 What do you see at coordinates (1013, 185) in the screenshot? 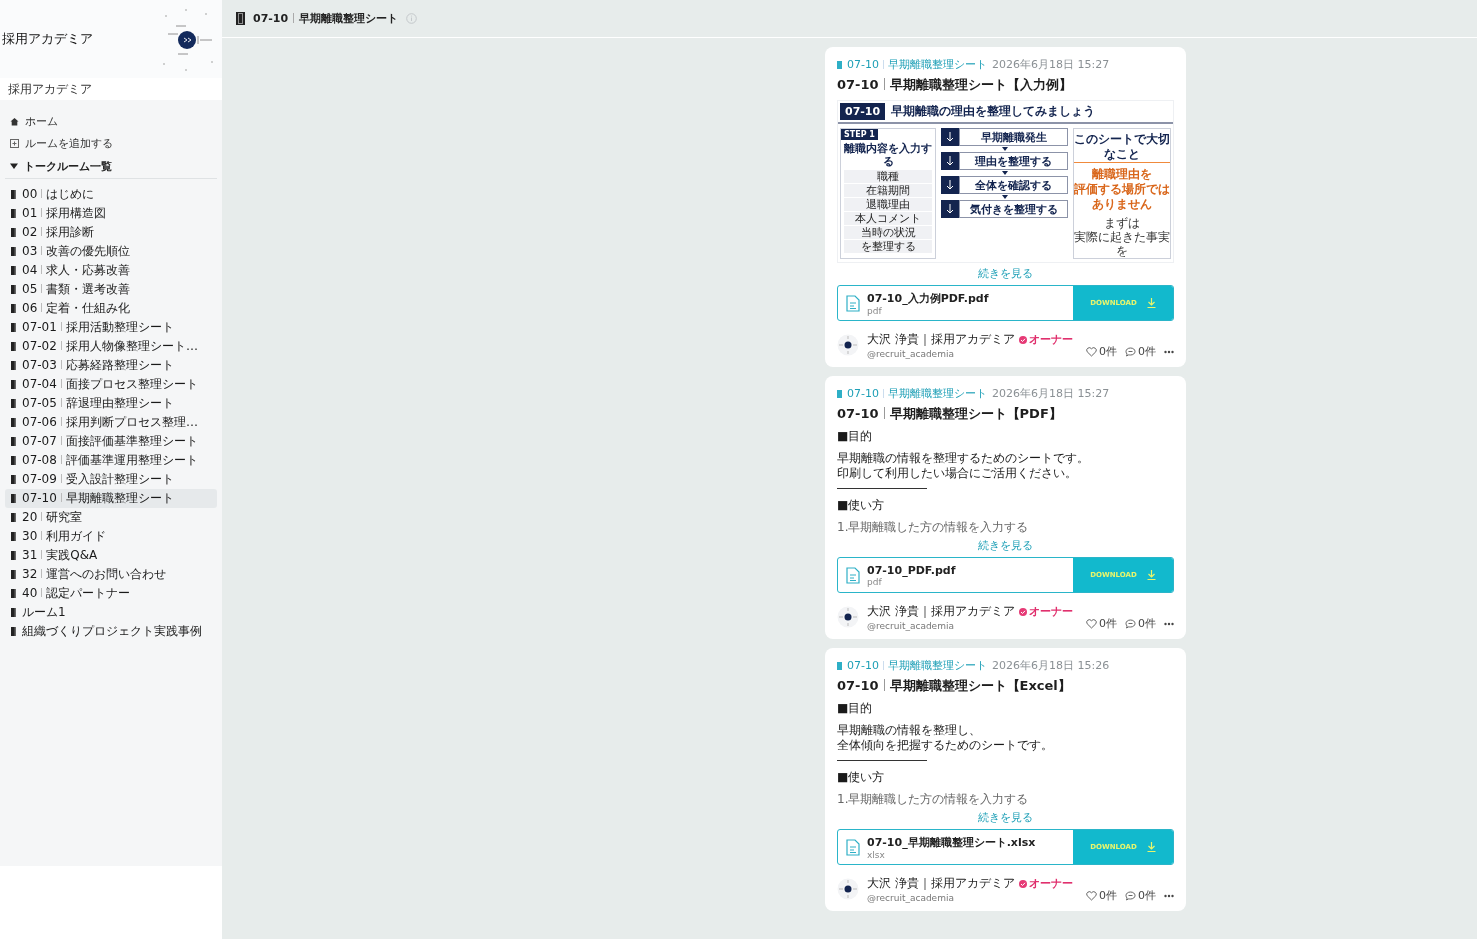
I see `flow-step-label: 全体を確認する` at bounding box center [1013, 185].